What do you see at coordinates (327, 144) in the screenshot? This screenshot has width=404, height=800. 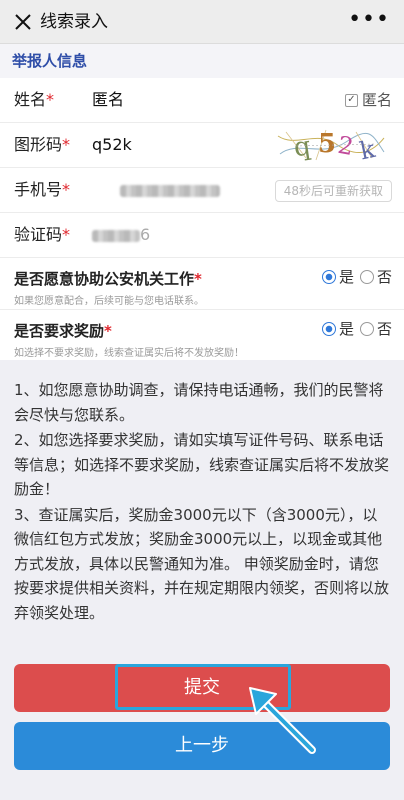 I see `captcha-char: 5` at bounding box center [327, 144].